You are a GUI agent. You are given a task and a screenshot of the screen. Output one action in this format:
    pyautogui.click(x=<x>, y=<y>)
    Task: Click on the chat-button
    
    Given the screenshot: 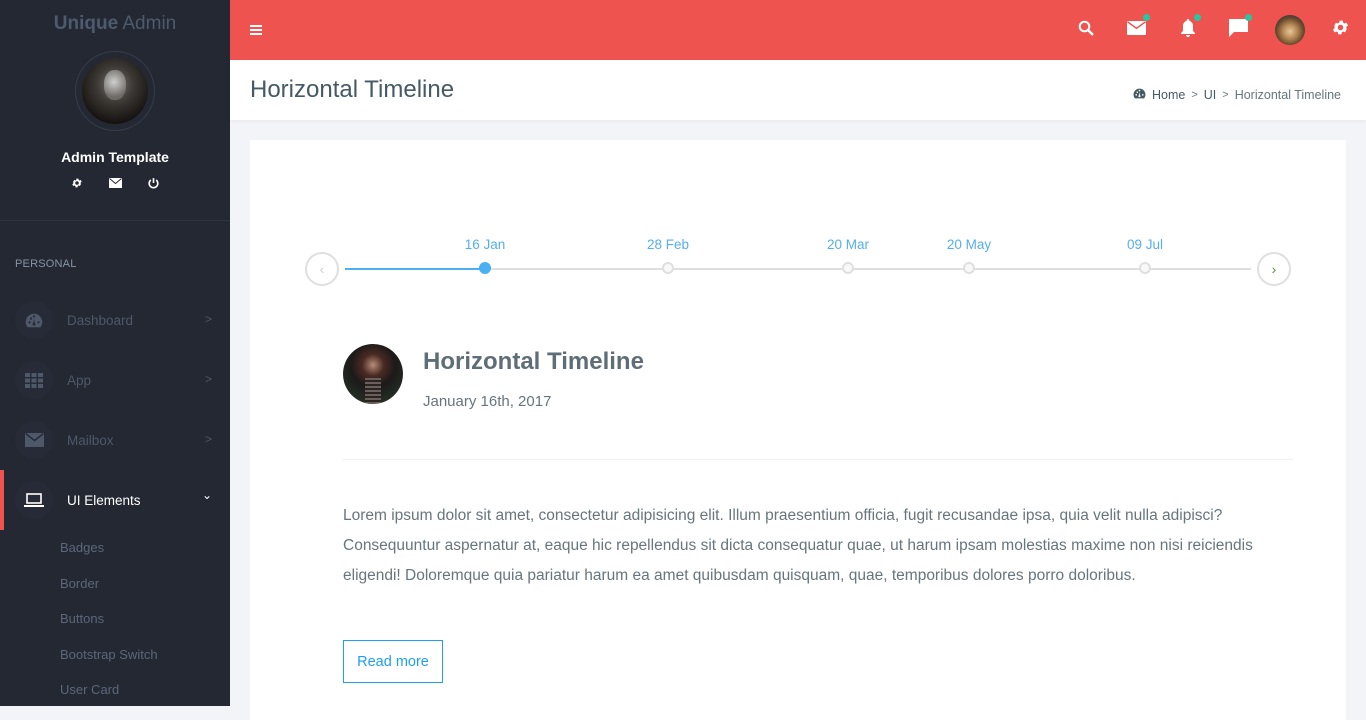 What is the action you would take?
    pyautogui.click(x=1238, y=30)
    